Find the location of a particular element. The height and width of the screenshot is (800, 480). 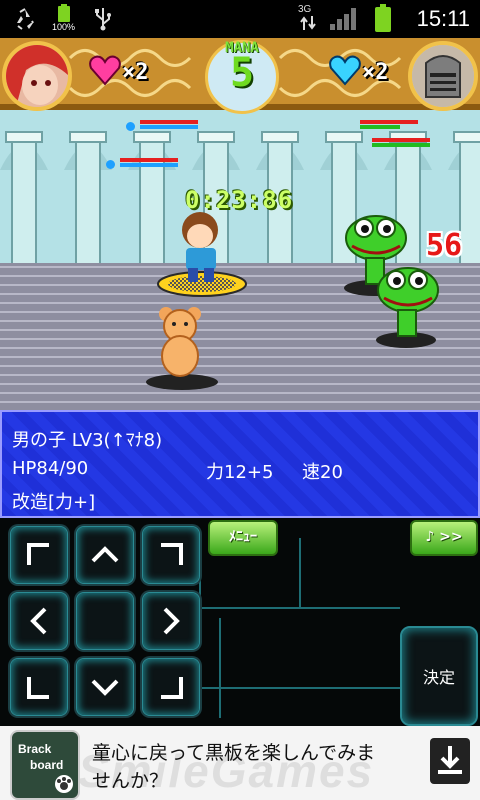

player-portrait is located at coordinates (37, 76).